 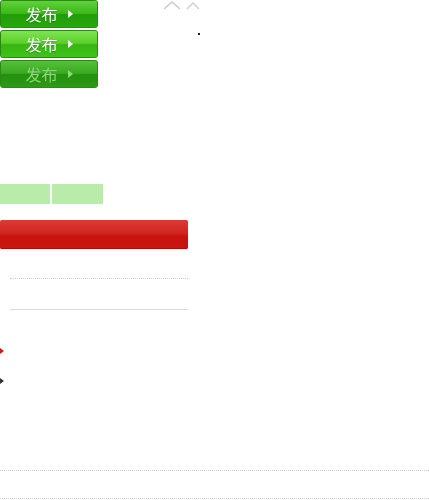 What do you see at coordinates (2, 351) in the screenshot?
I see `bullet-red-icon` at bounding box center [2, 351].